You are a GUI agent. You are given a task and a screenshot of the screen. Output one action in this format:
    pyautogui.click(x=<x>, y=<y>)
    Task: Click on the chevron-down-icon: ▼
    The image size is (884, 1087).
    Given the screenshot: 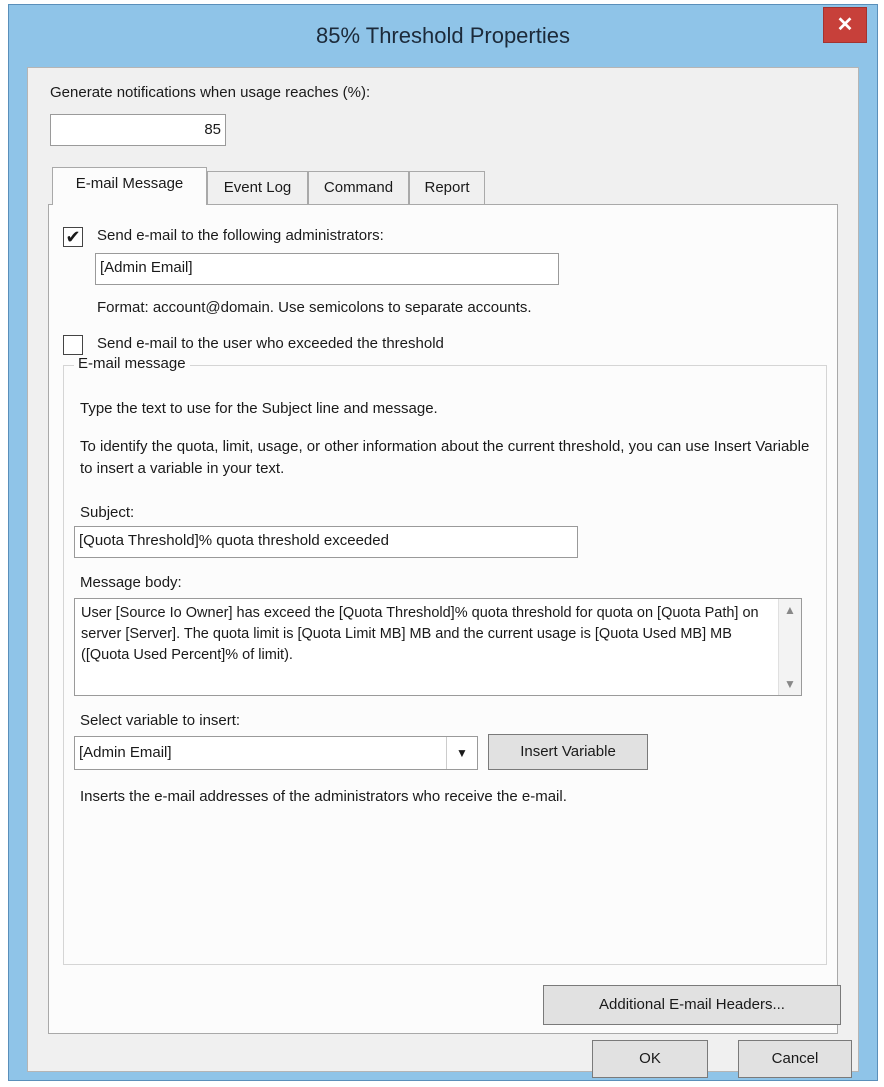 What is the action you would take?
    pyautogui.click(x=461, y=753)
    